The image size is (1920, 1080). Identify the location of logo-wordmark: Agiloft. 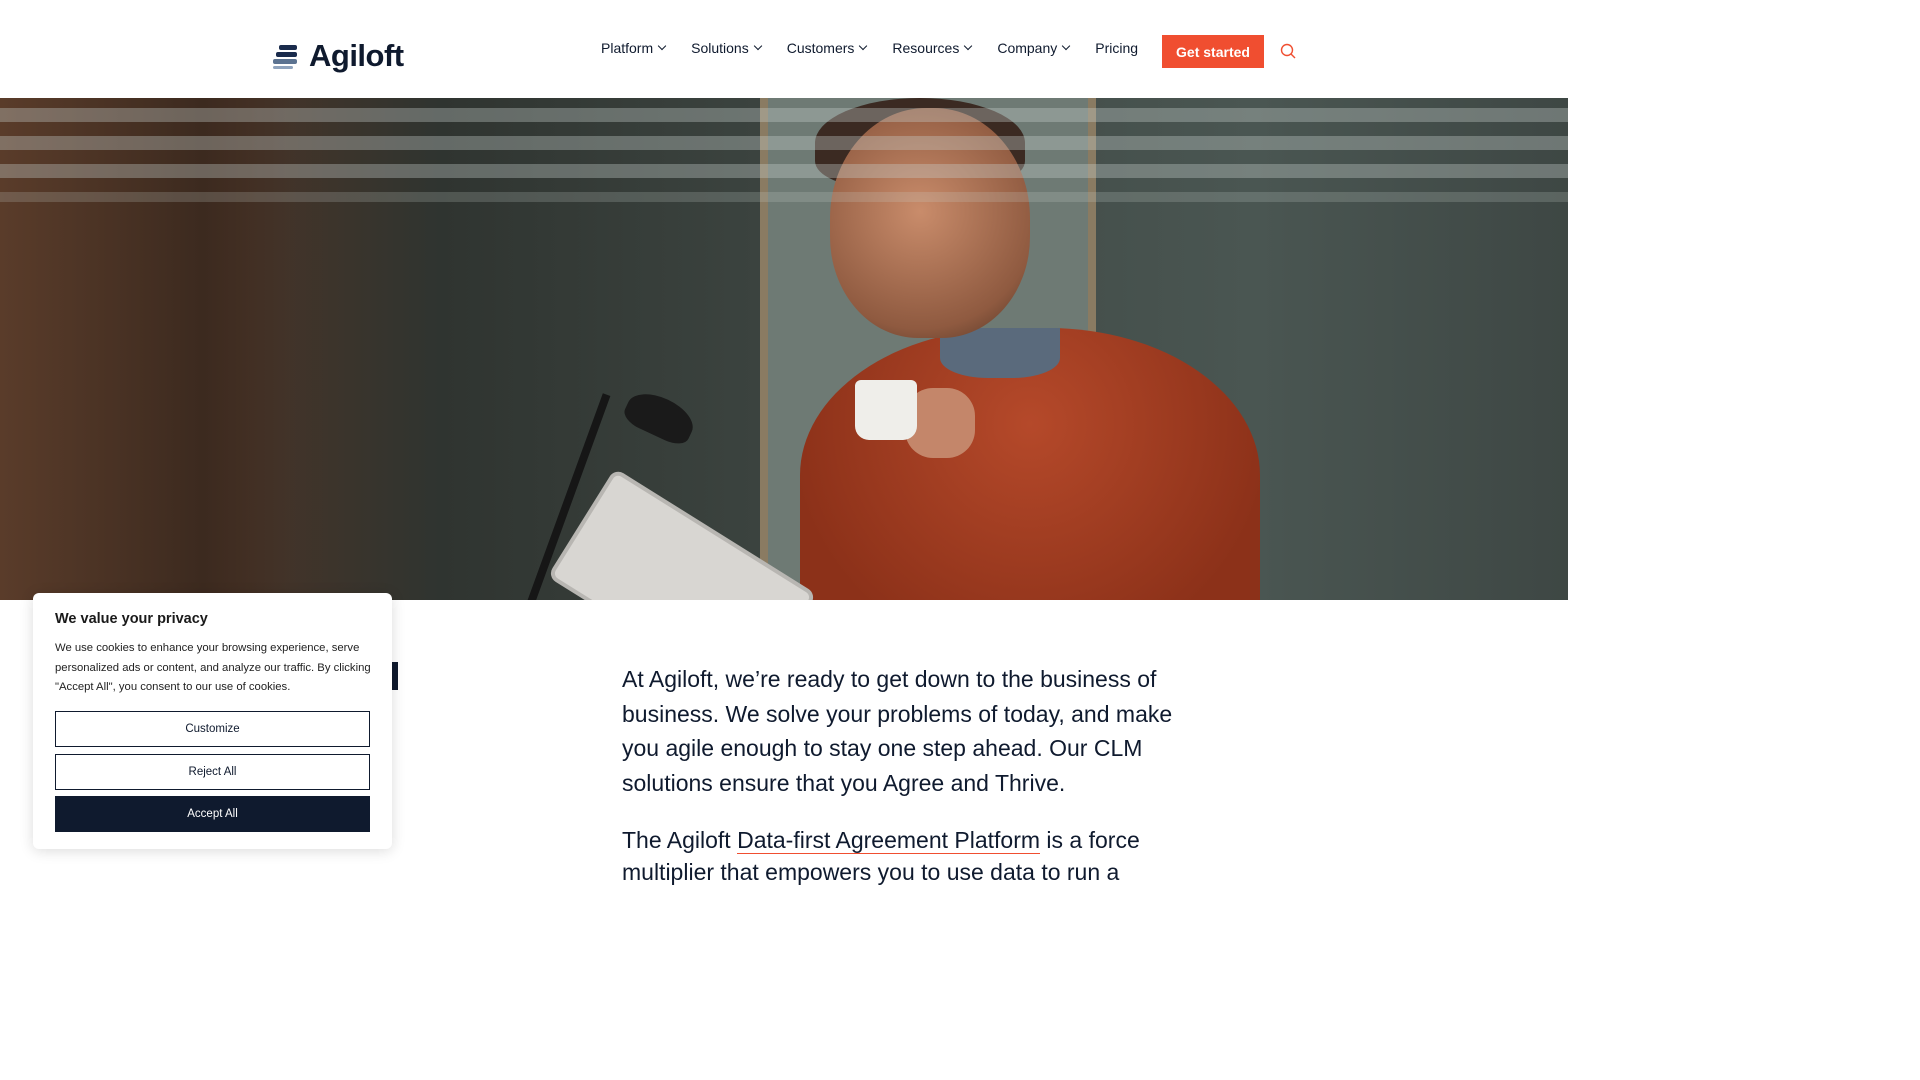
(356, 55).